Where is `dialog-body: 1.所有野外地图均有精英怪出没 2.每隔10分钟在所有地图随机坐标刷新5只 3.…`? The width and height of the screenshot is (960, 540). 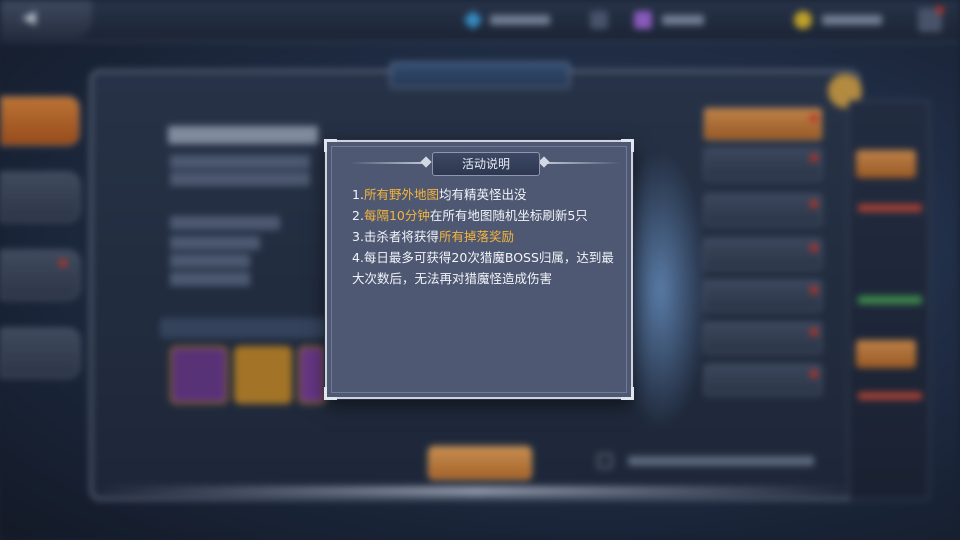 dialog-body: 1.所有野外地图均有精英怪出没 2.每隔10分钟在所有地图随机坐标刷新5只 3.… is located at coordinates (485, 236).